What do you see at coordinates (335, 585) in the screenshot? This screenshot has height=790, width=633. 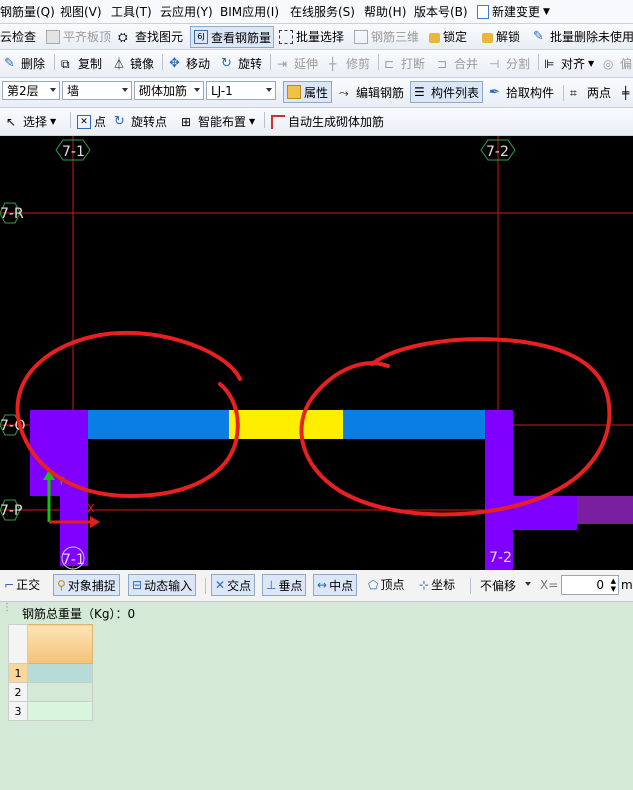 I see `midpoint-snap: ↔ 中点` at bounding box center [335, 585].